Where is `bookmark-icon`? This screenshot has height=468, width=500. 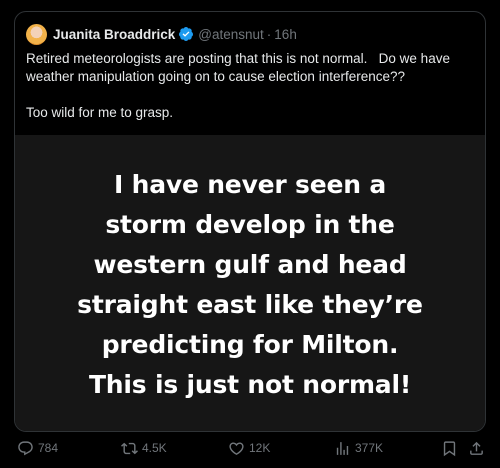
bookmark-icon is located at coordinates (449, 448).